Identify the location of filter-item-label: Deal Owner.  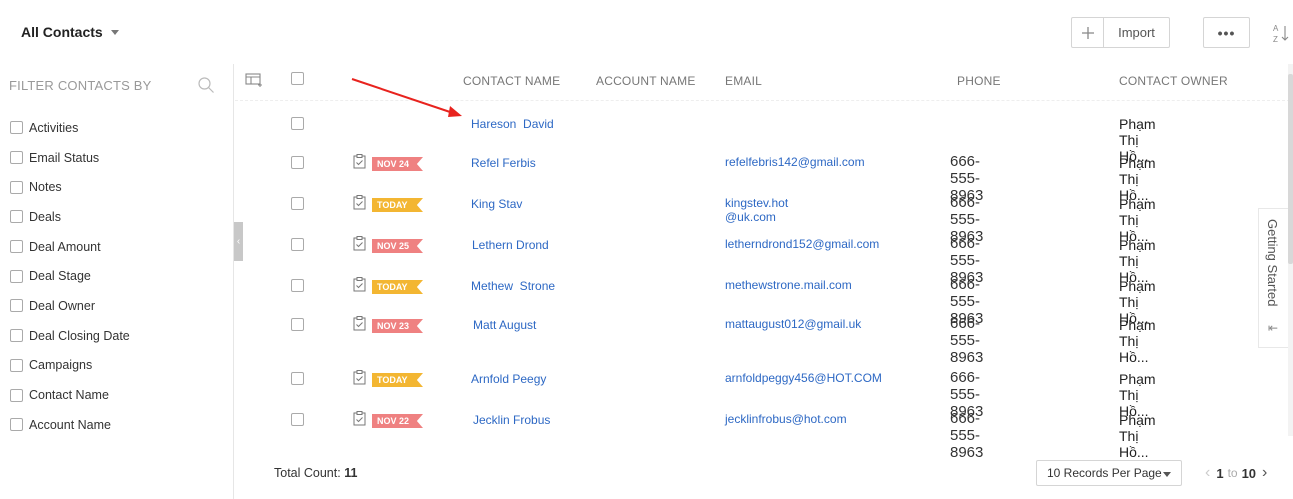
(62, 305).